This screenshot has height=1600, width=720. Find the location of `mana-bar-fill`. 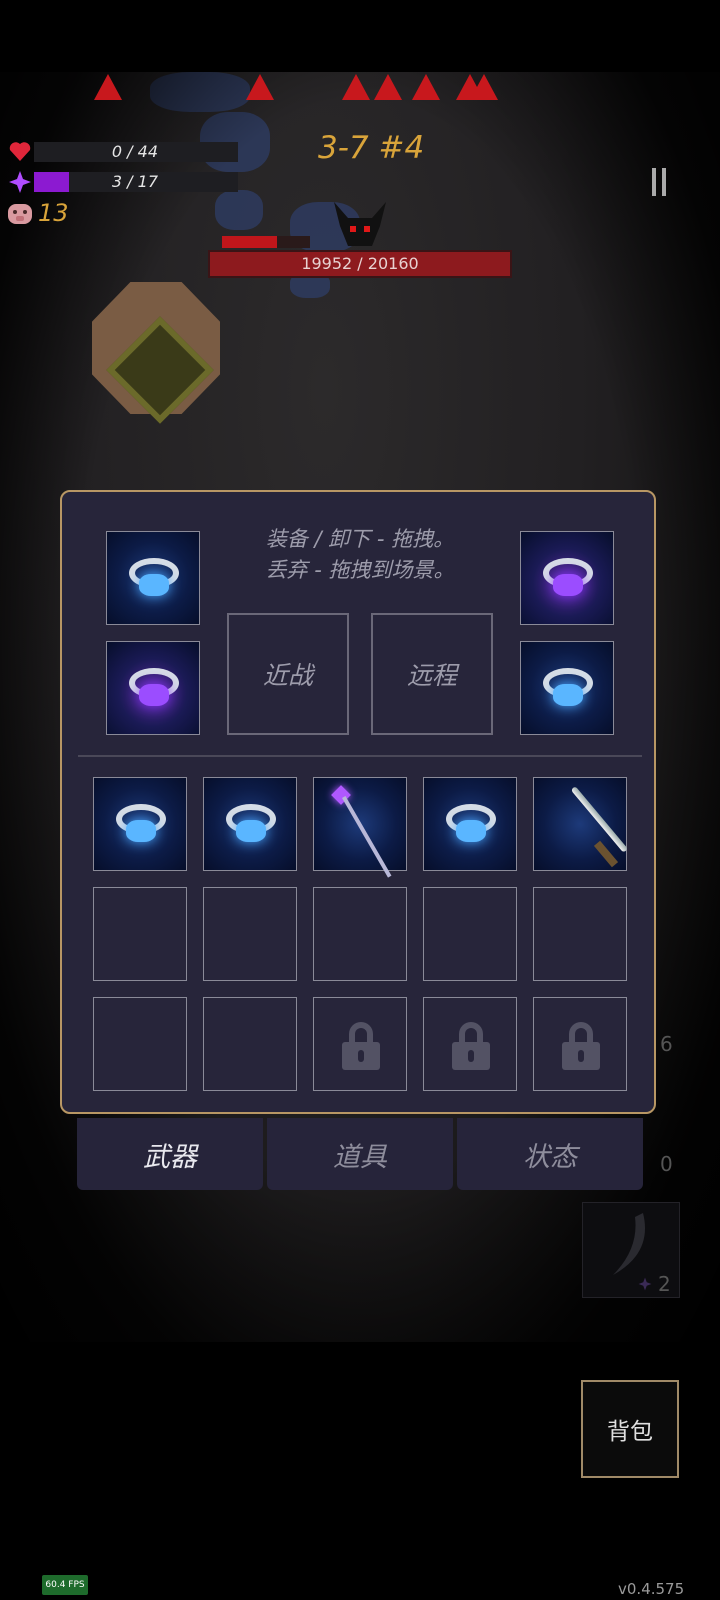

mana-bar-fill is located at coordinates (51, 182).